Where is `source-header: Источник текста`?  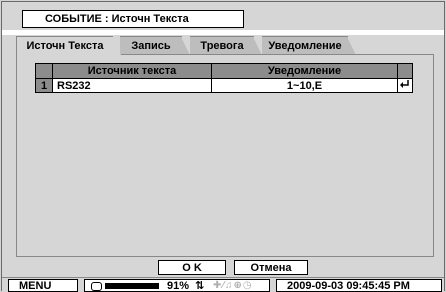
source-header: Источник текста is located at coordinates (132, 71).